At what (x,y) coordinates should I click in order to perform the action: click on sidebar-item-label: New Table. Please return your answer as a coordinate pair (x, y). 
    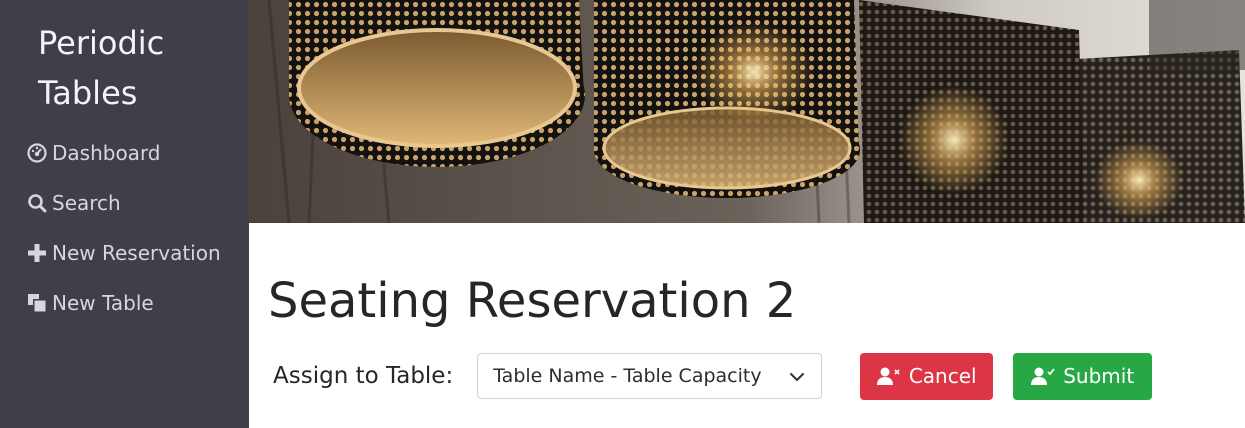
    Looking at the image, I should click on (103, 303).